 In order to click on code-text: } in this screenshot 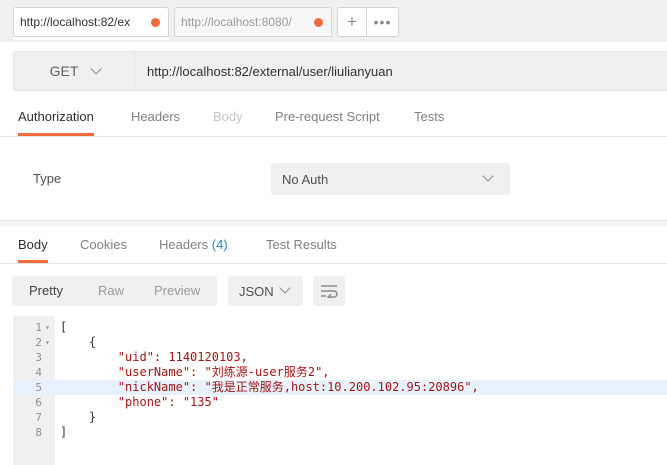, I will do `click(78, 417)`.